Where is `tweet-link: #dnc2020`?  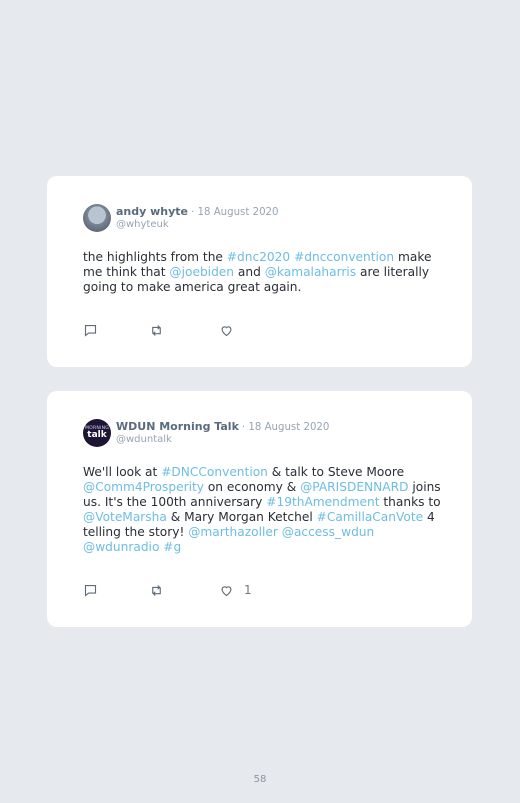
tweet-link: #dnc2020 is located at coordinates (258, 257).